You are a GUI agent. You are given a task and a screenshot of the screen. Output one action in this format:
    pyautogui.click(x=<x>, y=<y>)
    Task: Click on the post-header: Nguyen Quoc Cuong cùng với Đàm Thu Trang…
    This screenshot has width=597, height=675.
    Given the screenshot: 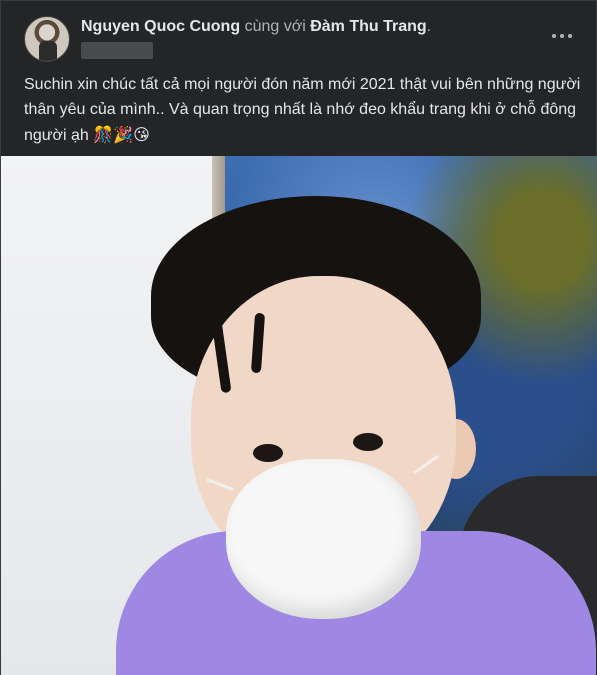 What is the action you would take?
    pyautogui.click(x=299, y=34)
    